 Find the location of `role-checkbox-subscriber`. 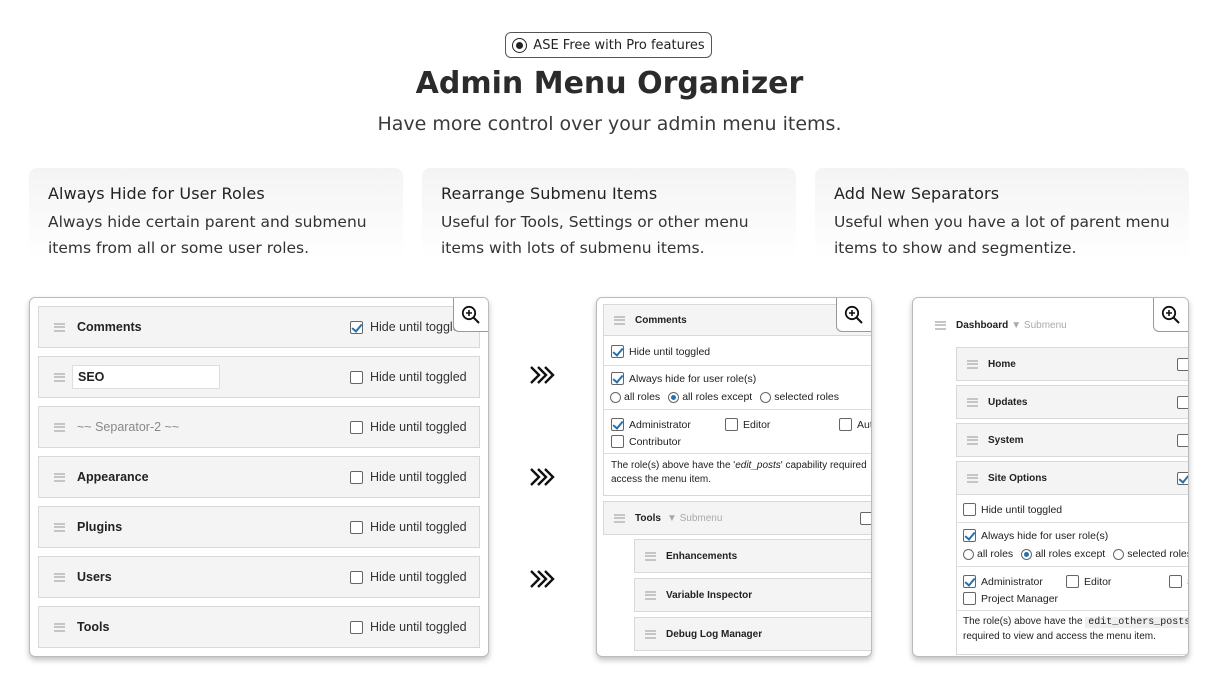

role-checkbox-subscriber is located at coordinates (1175, 581).